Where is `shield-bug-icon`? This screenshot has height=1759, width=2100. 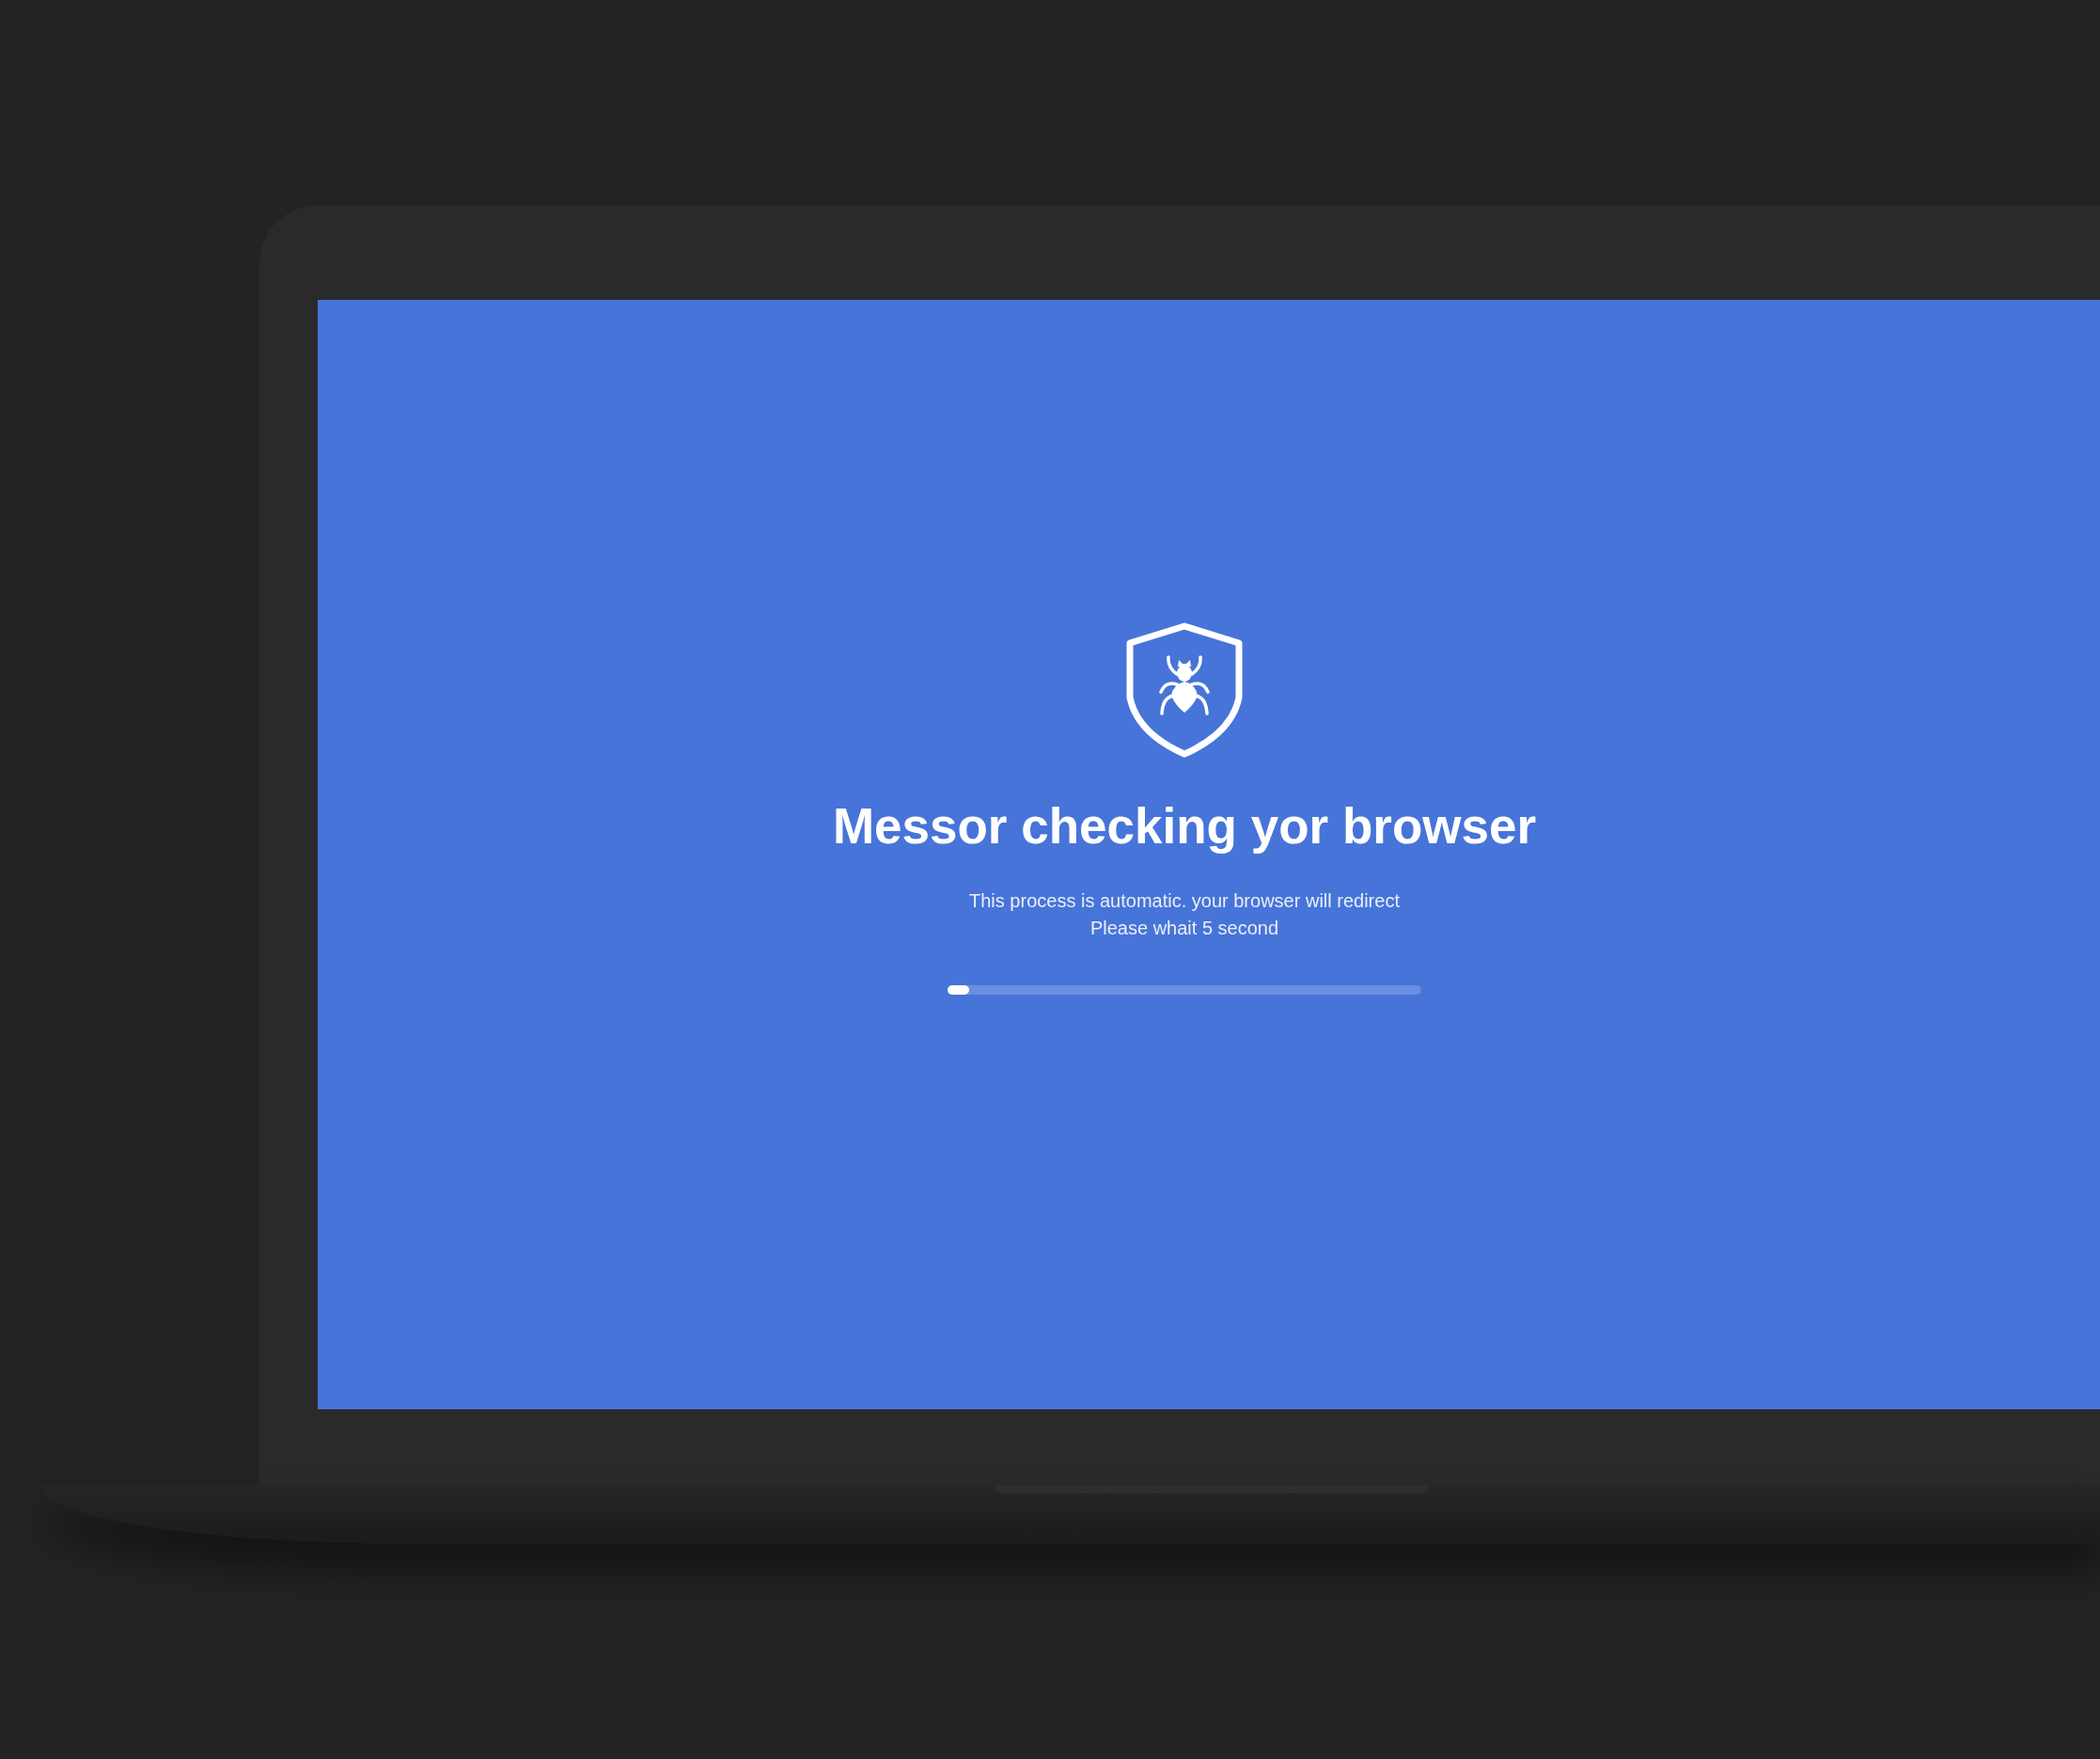
shield-bug-icon is located at coordinates (1184, 690).